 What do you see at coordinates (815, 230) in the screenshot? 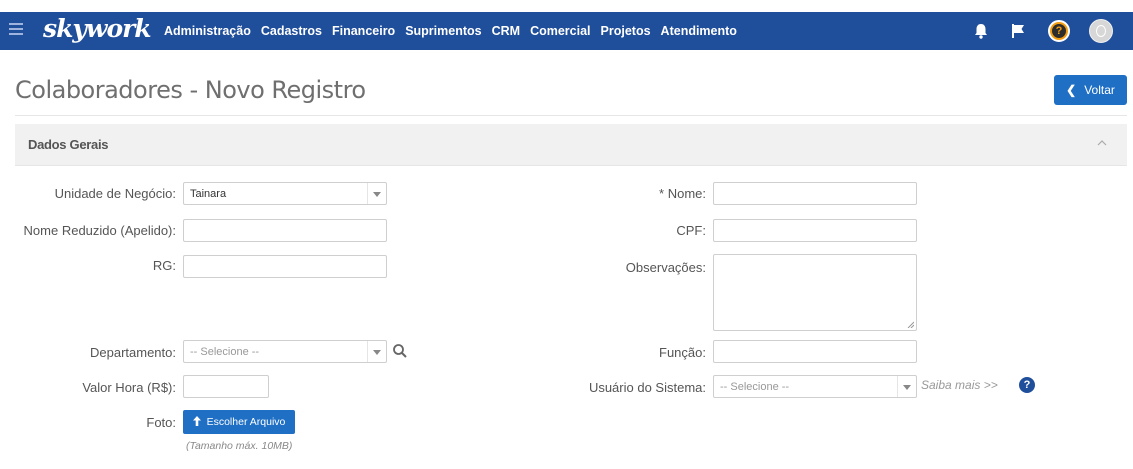
I see `cpf-input` at bounding box center [815, 230].